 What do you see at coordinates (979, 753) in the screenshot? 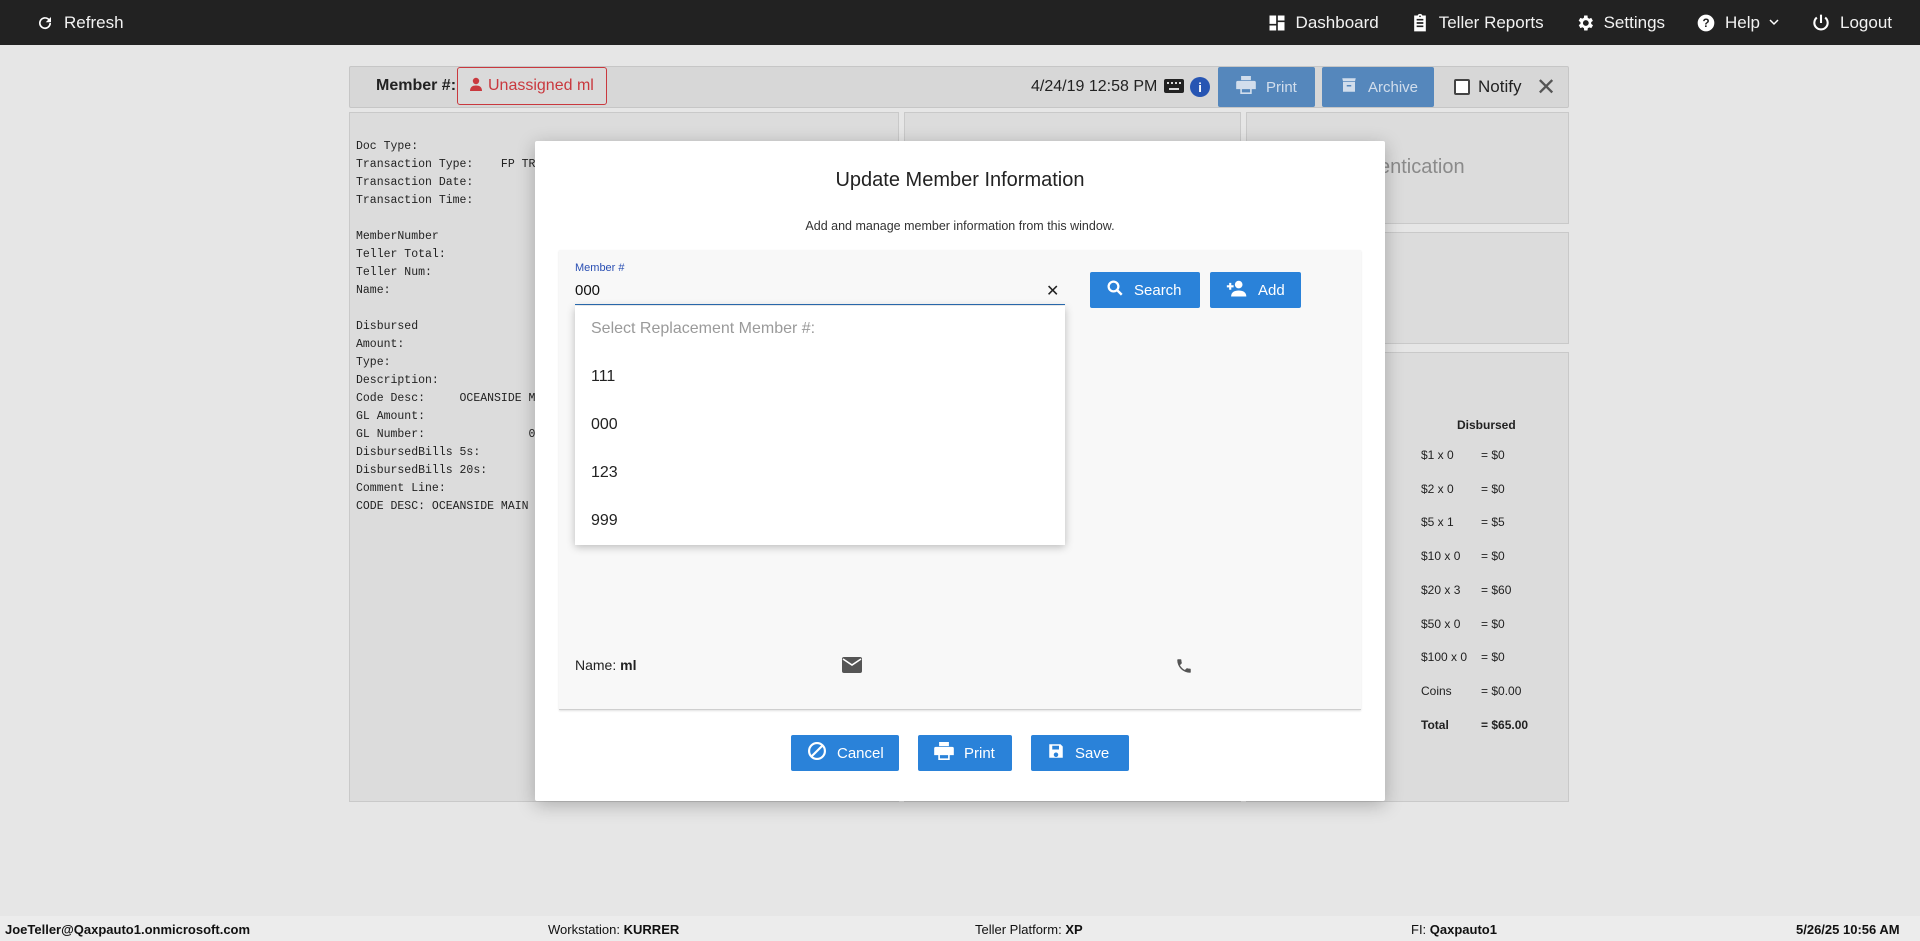
I see `print-label: Print` at bounding box center [979, 753].